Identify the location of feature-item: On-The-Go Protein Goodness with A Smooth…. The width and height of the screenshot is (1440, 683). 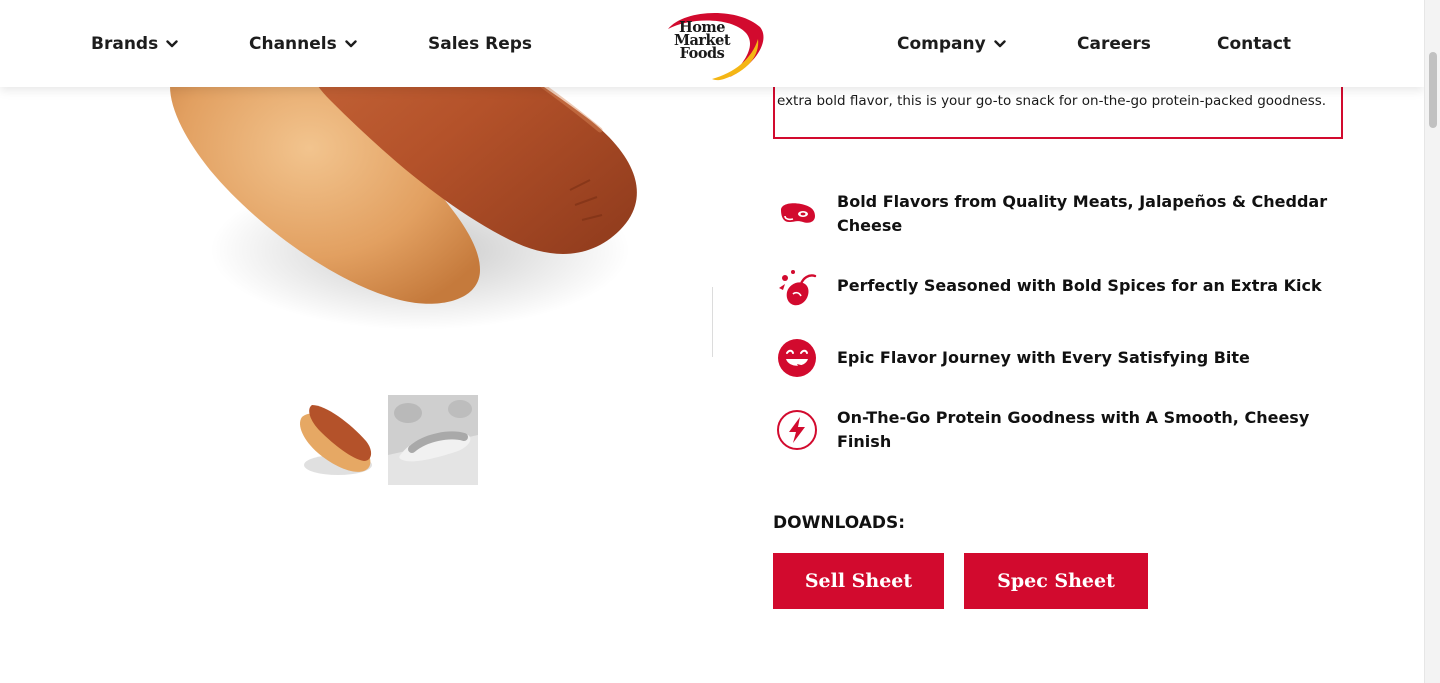
(1060, 430).